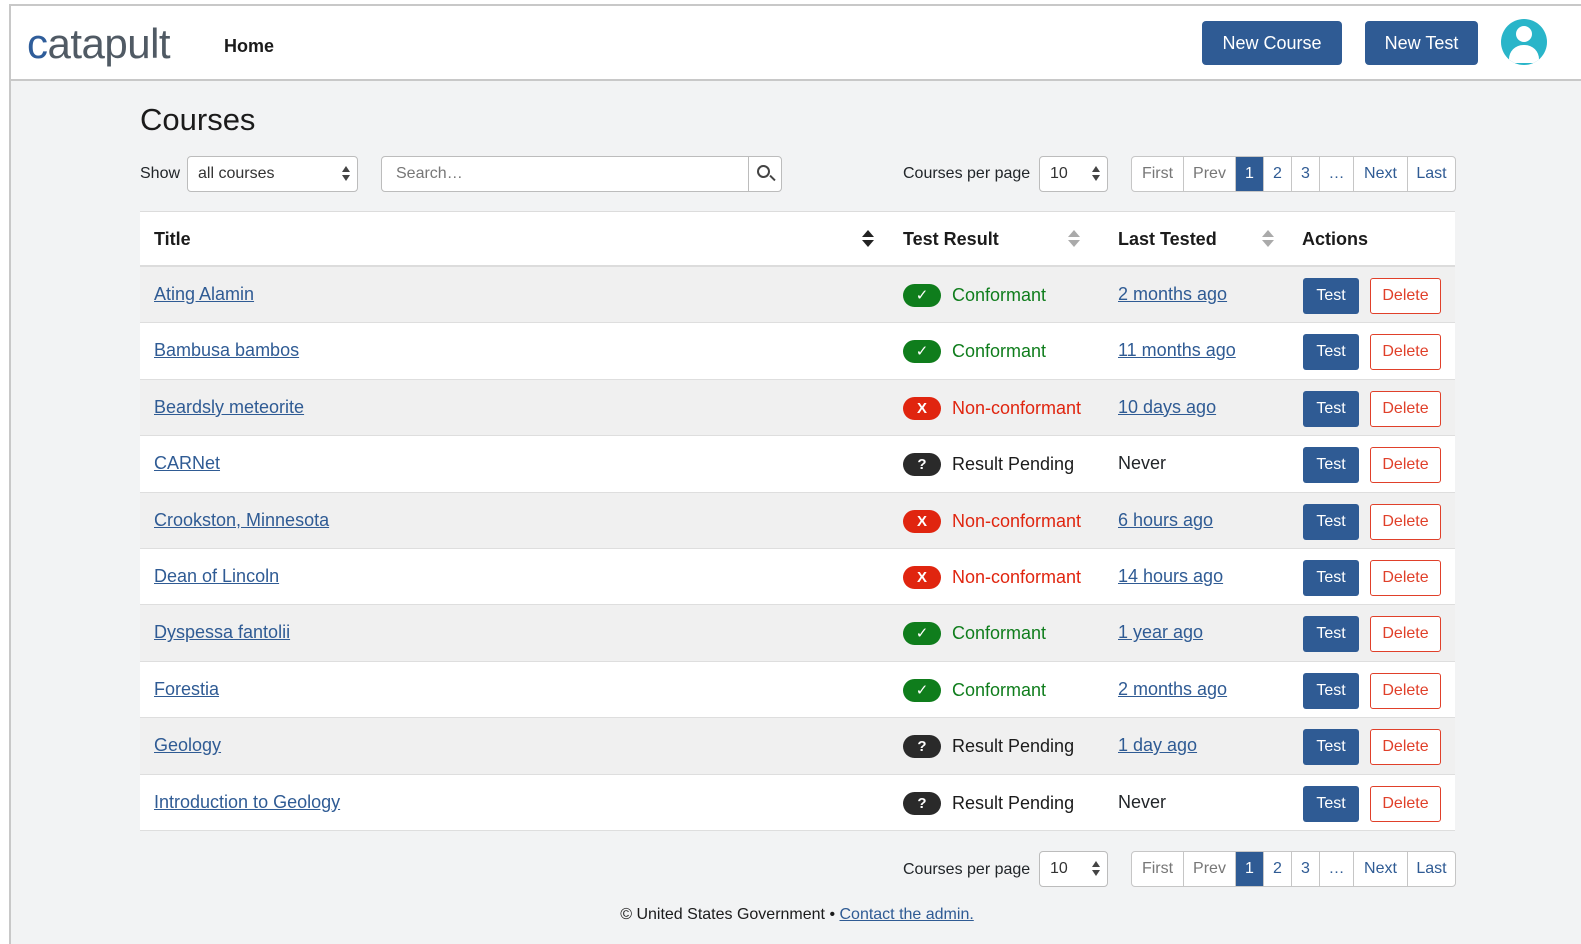 Image resolution: width=1581 pixels, height=944 pixels. What do you see at coordinates (1160, 632) in the screenshot?
I see `last-tested-link: 1 year ago` at bounding box center [1160, 632].